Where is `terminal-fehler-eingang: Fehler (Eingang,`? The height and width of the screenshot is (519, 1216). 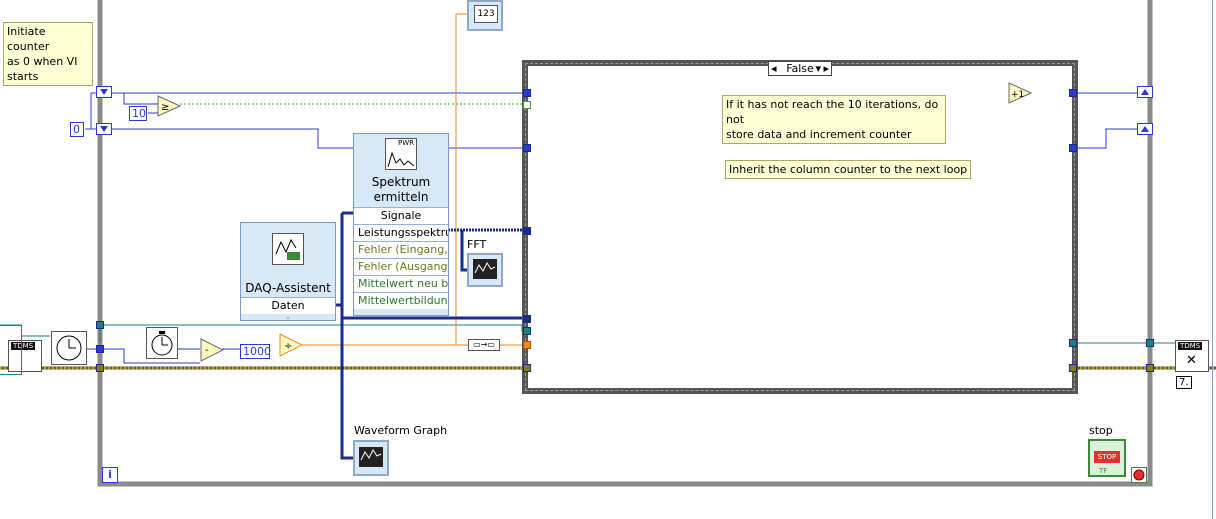 terminal-fehler-eingang: Fehler (Eingang, is located at coordinates (401, 249).